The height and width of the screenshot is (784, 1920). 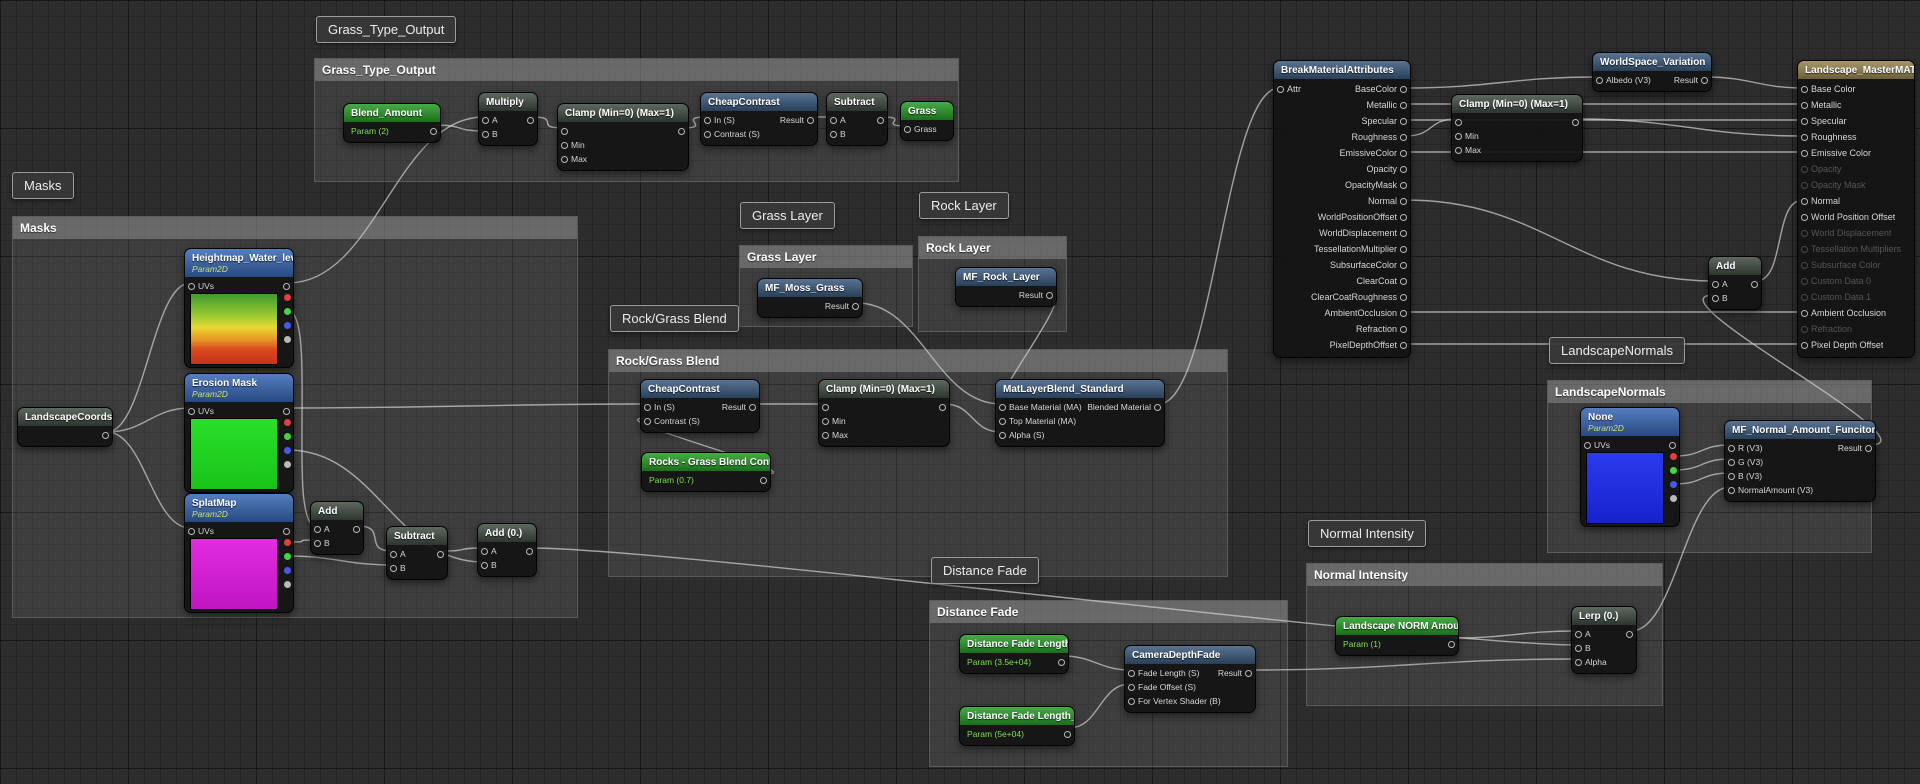 What do you see at coordinates (507, 533) in the screenshot?
I see `node-header: Add (0.)` at bounding box center [507, 533].